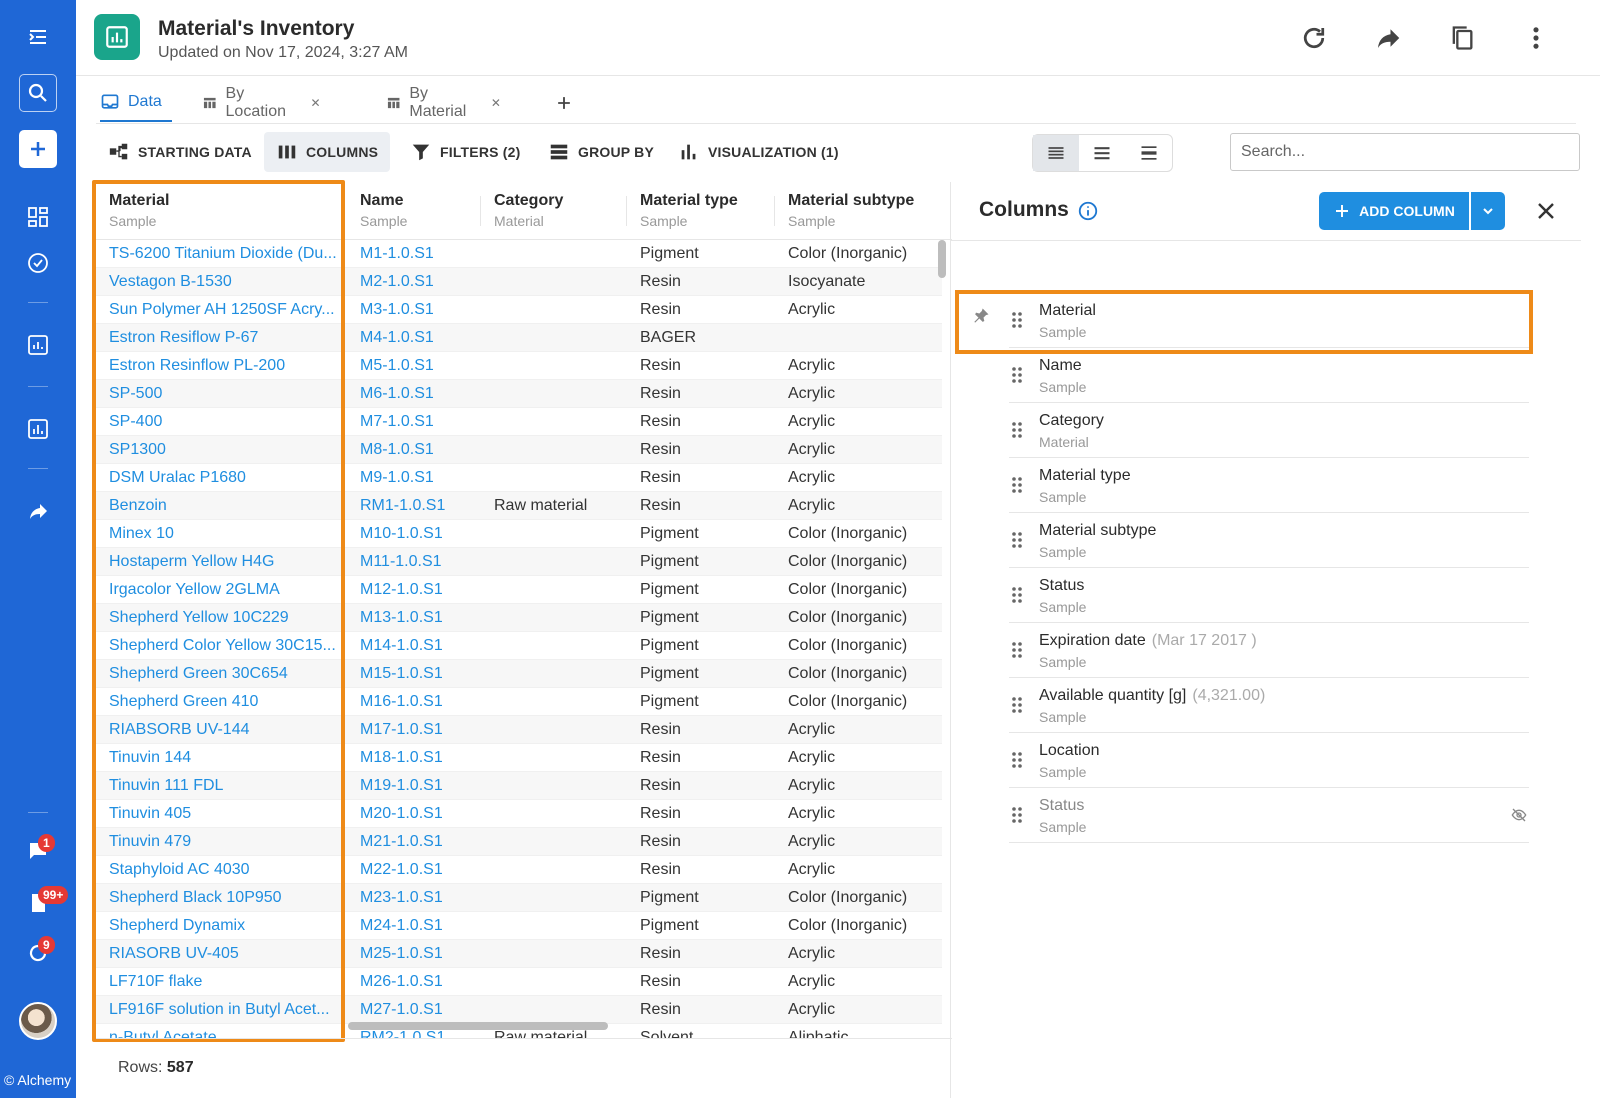 This screenshot has width=1600, height=1098. What do you see at coordinates (1546, 211) in the screenshot?
I see `close-panel-icon` at bounding box center [1546, 211].